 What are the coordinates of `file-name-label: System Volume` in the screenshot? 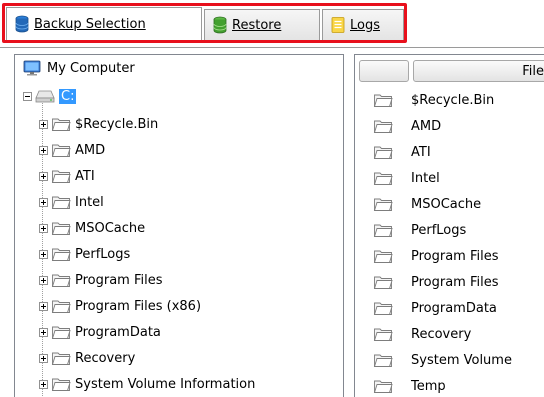 It's located at (461, 360).